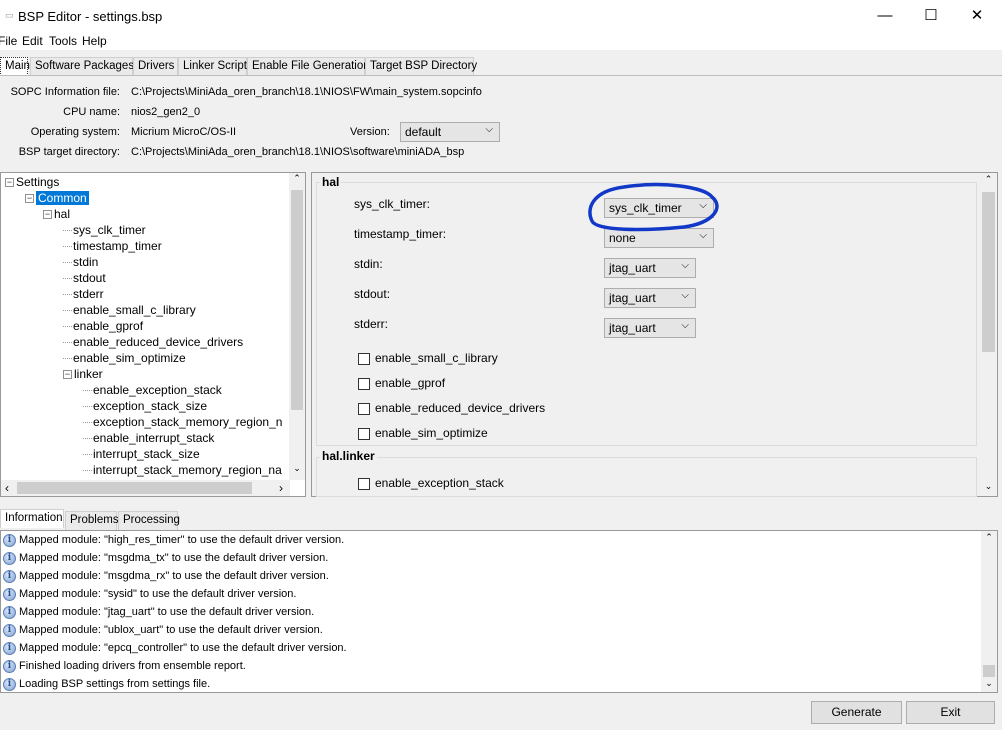  Describe the element at coordinates (149, 520) in the screenshot. I see `tab-processing: Processing` at that location.